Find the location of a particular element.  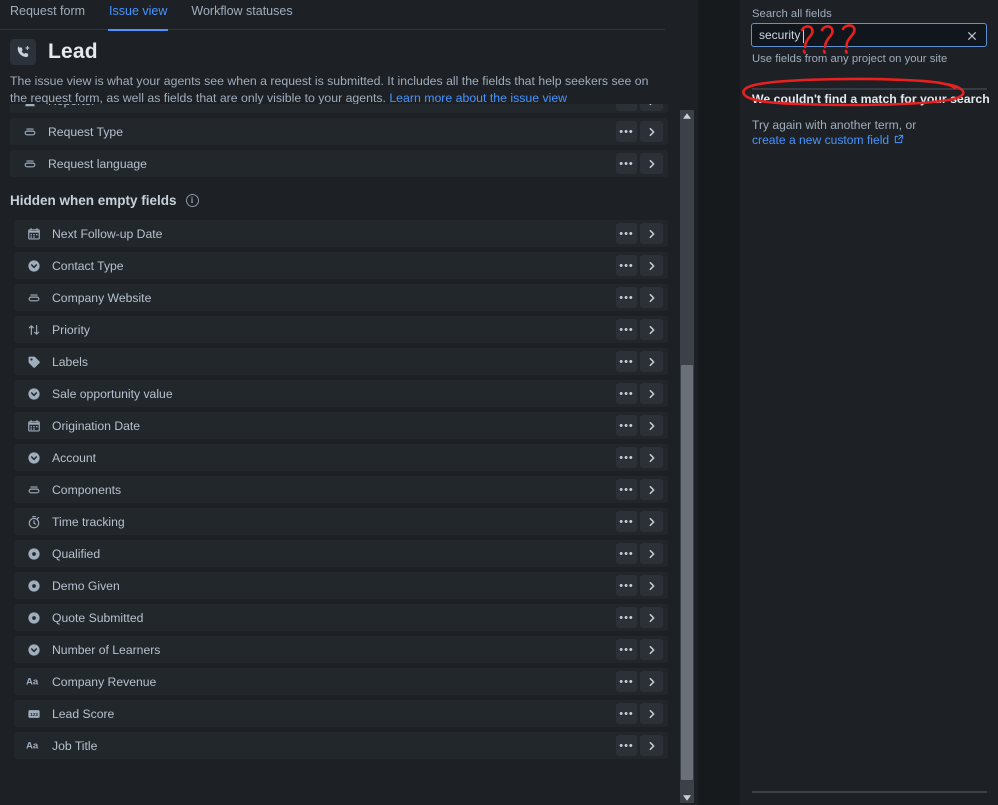

list-item: Request Type ••• is located at coordinates (339, 131).